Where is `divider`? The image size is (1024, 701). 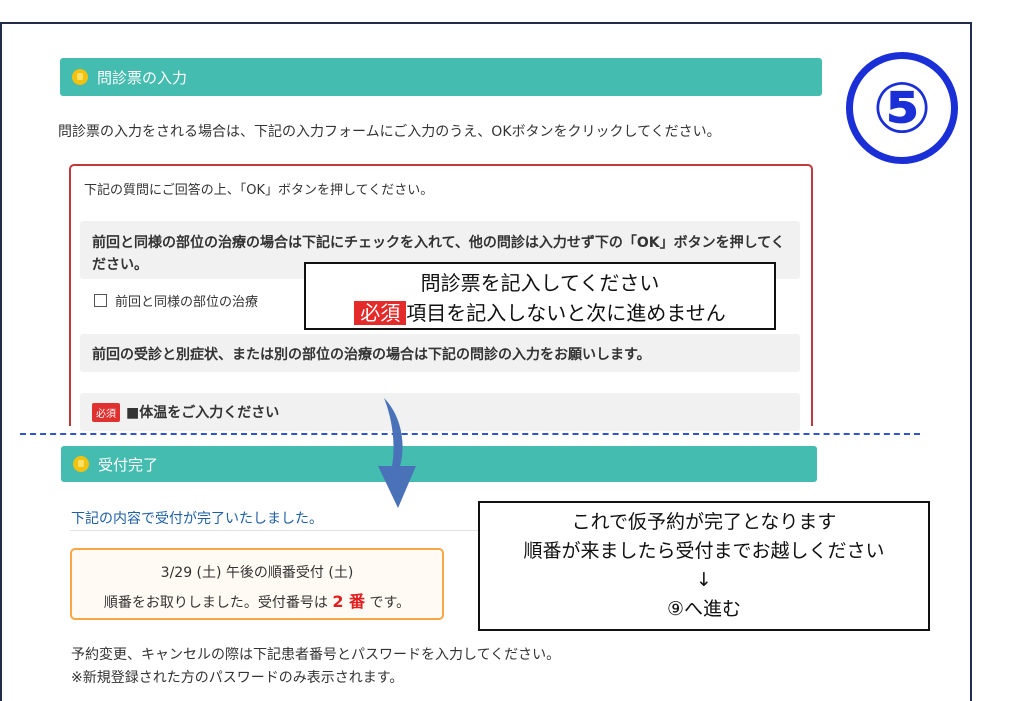
divider is located at coordinates (275, 530).